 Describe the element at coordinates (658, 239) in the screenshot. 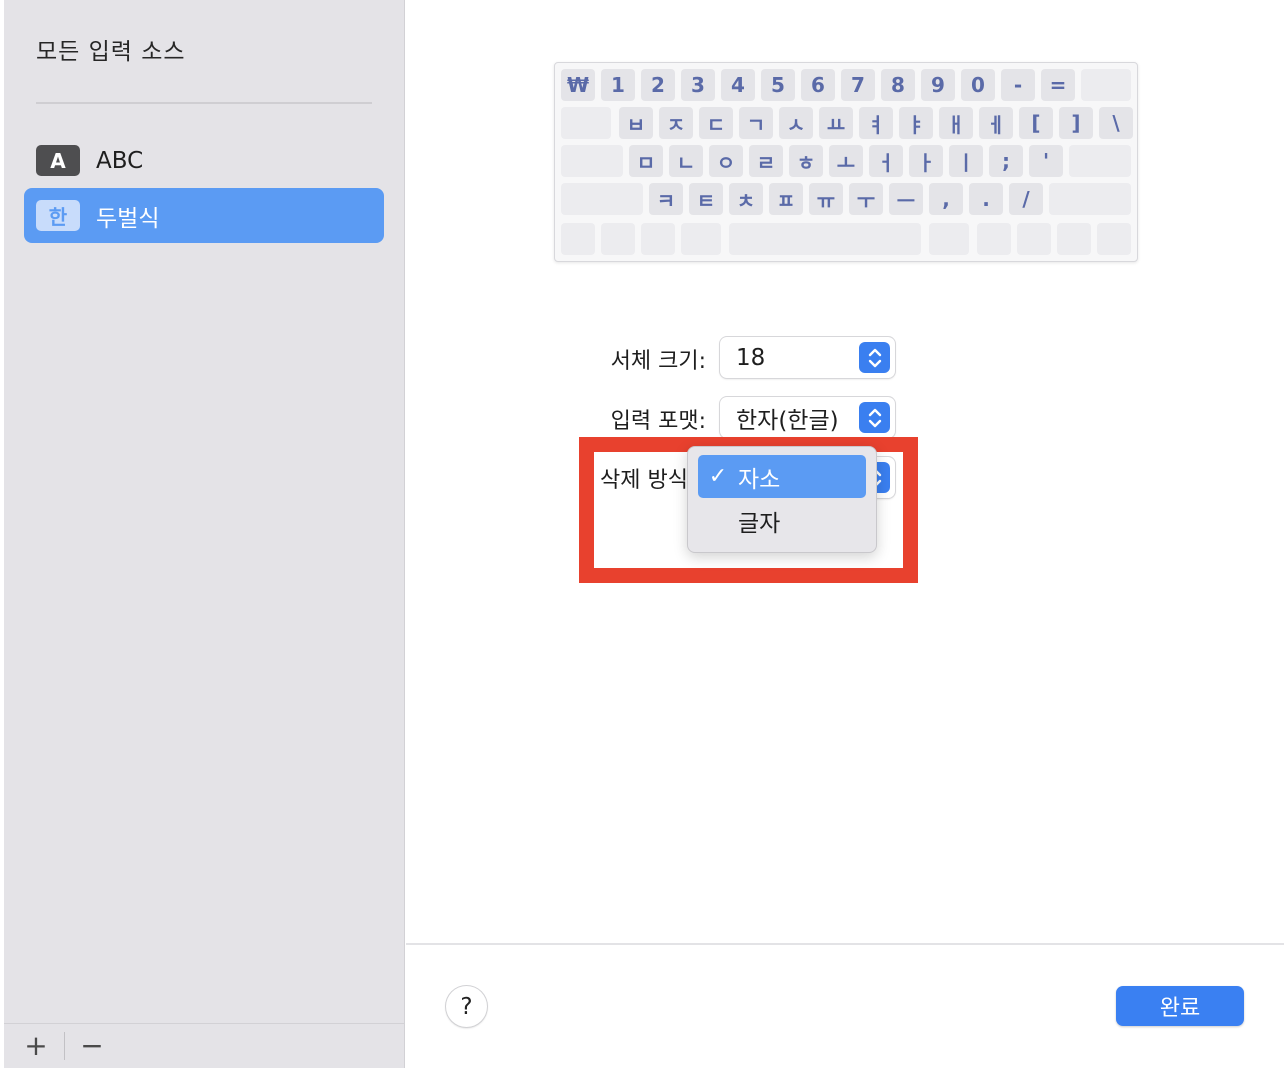

I see `key-option` at that location.